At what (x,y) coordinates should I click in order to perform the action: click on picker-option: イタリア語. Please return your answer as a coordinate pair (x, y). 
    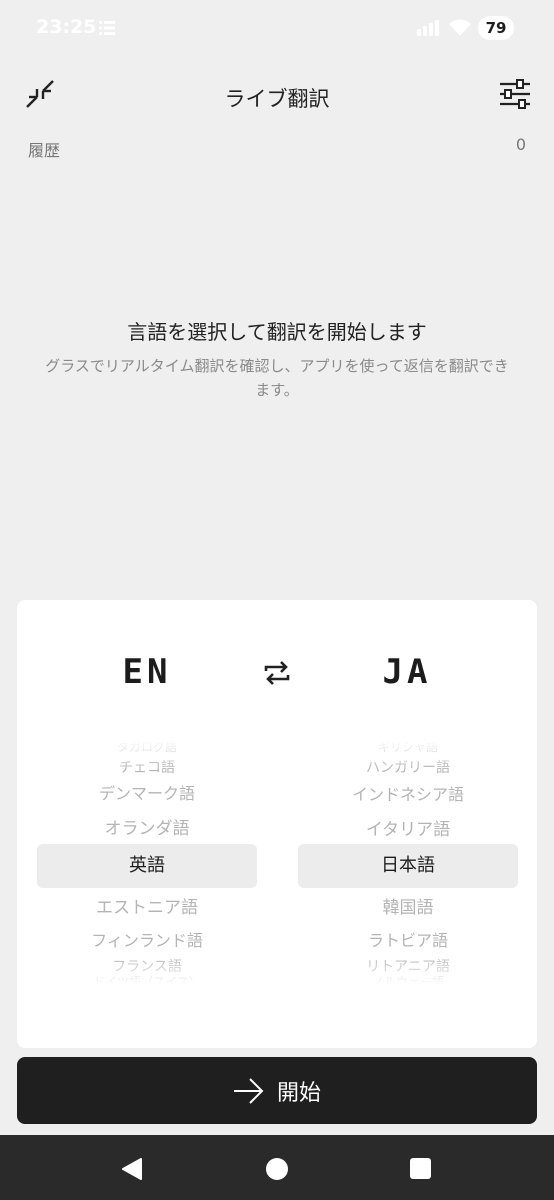
    Looking at the image, I should click on (408, 830).